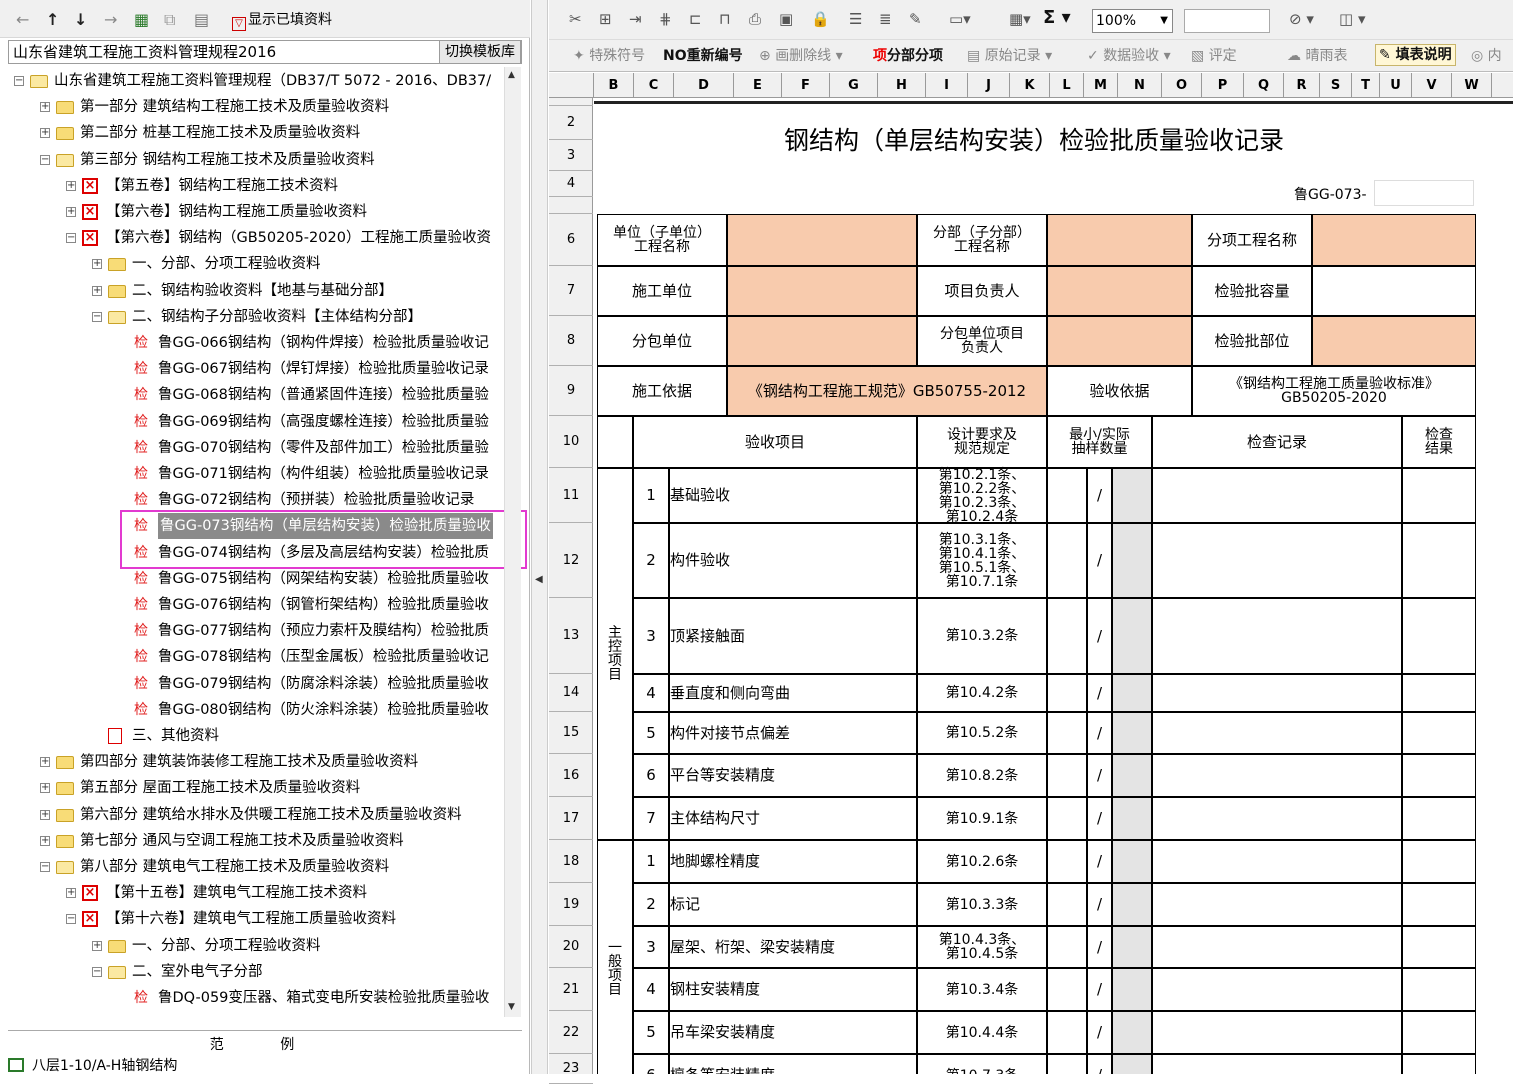  What do you see at coordinates (80, 20) in the screenshot?
I see `move-down-icon: ↓` at bounding box center [80, 20].